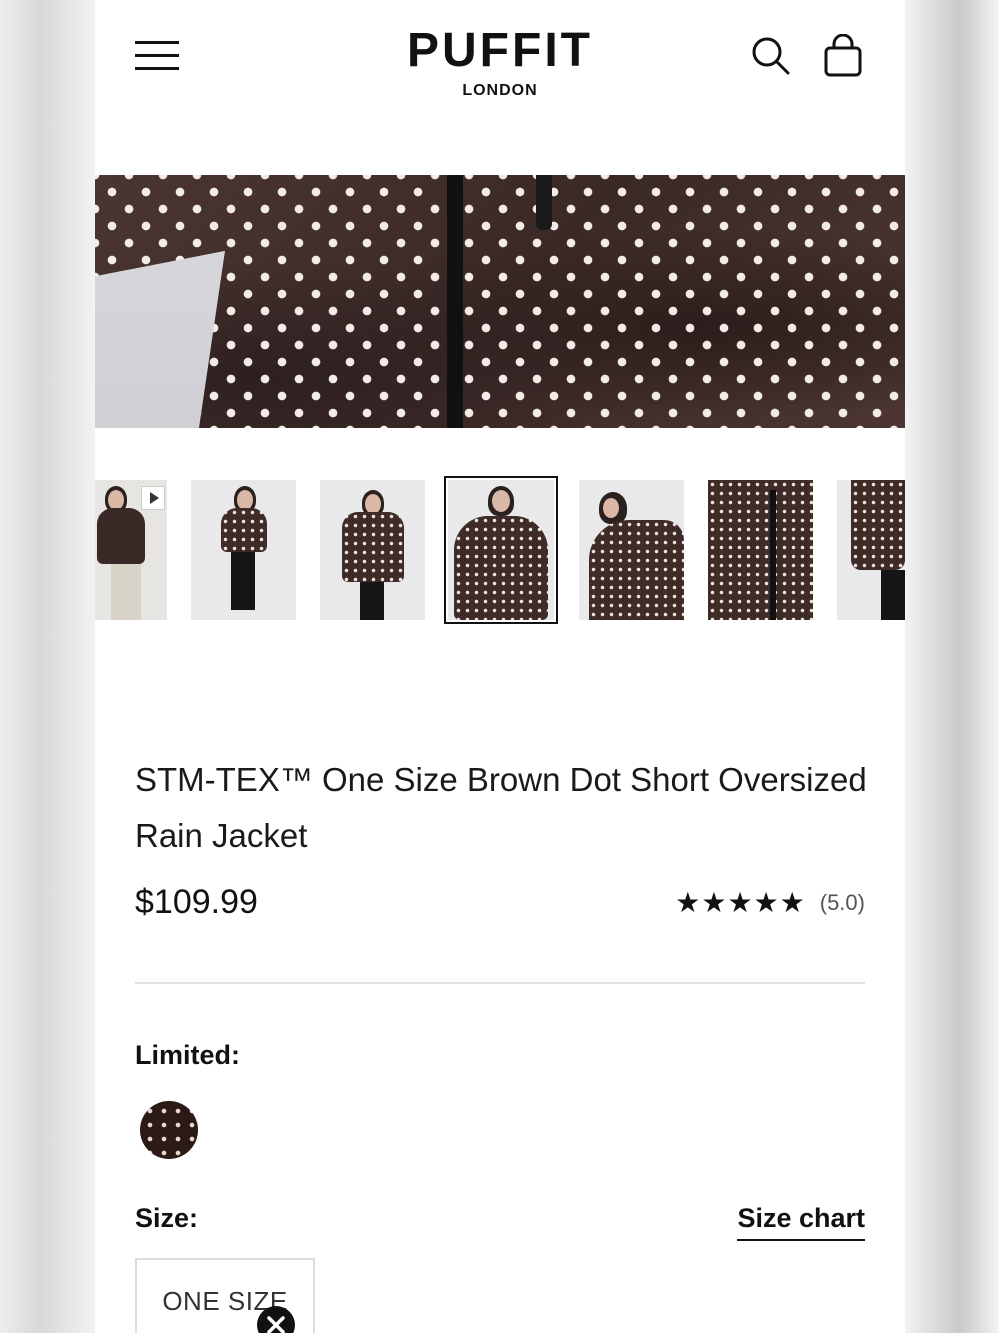 The height and width of the screenshot is (1333, 999). I want to click on site-header: PUFFIT LONDON, so click(500, 87).